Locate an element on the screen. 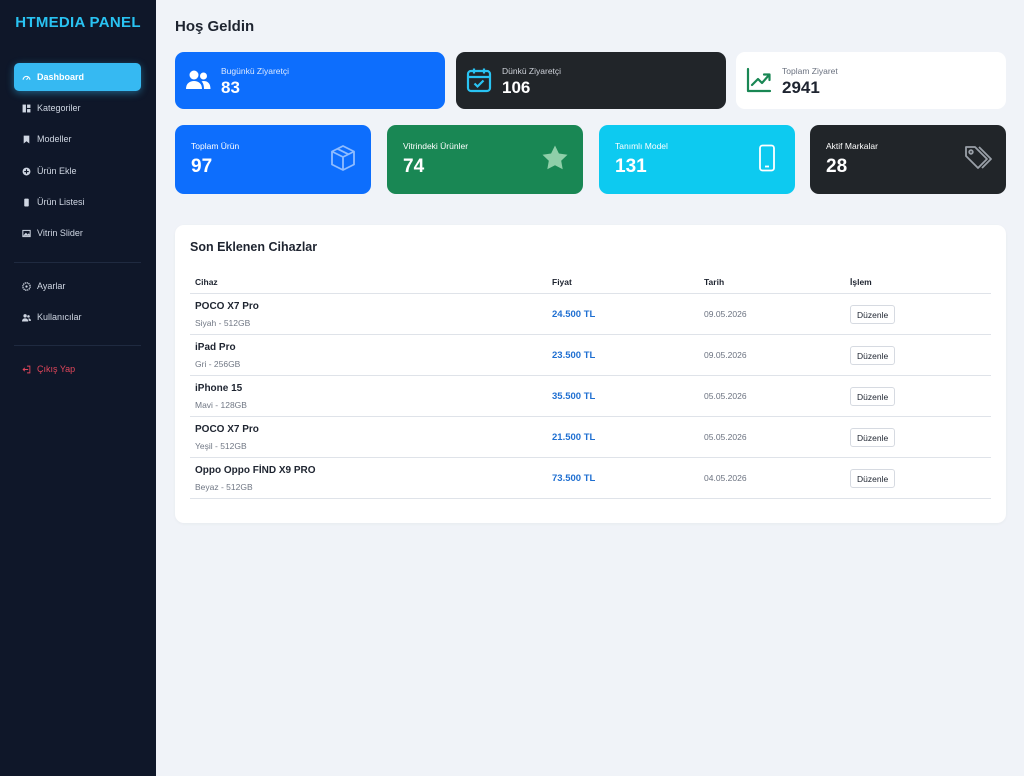 Image resolution: width=1024 pixels, height=776 pixels. sidebar-item-label: Kategoriler is located at coordinates (59, 108).